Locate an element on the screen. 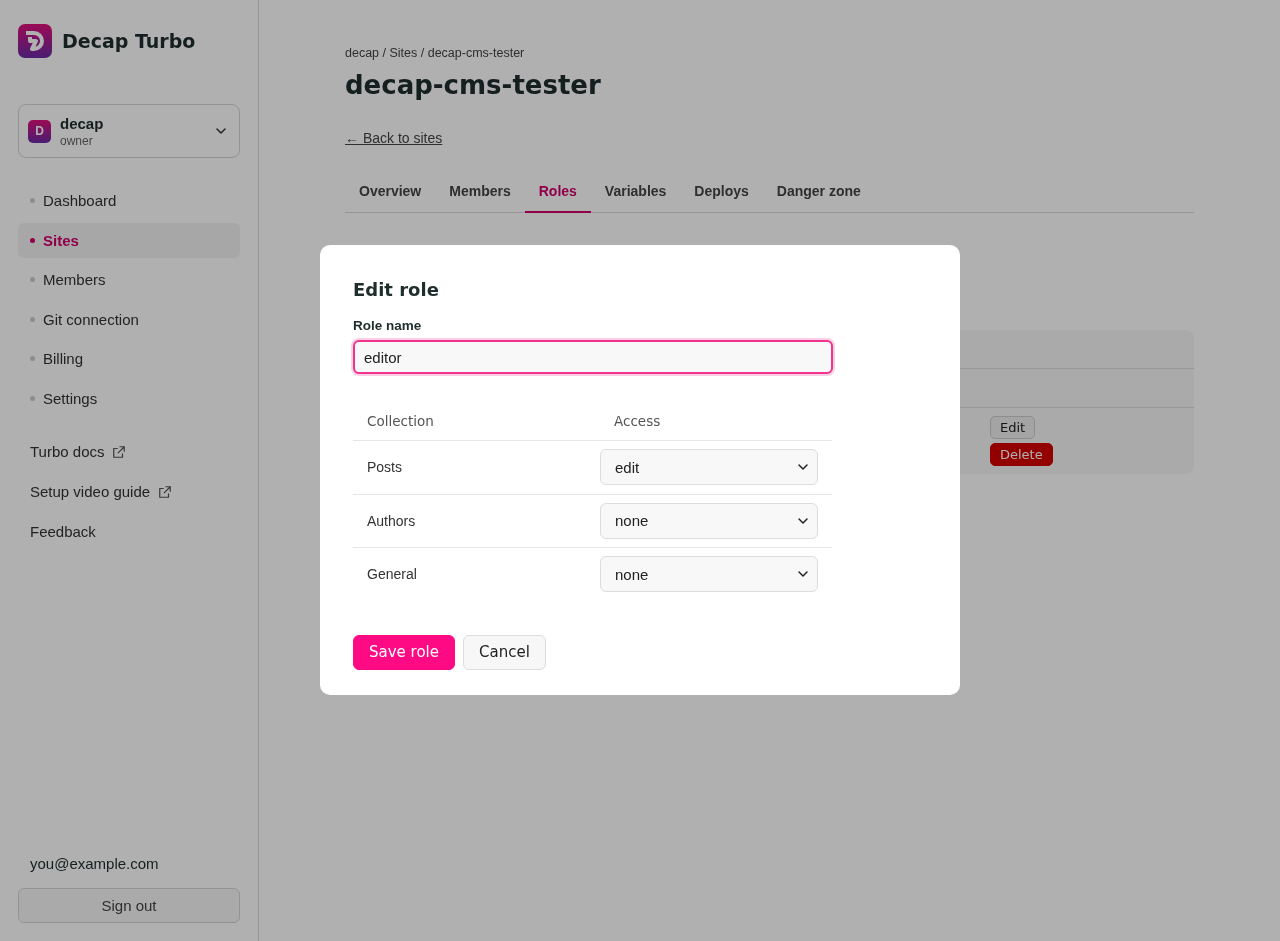  tab: Members is located at coordinates (480, 193).